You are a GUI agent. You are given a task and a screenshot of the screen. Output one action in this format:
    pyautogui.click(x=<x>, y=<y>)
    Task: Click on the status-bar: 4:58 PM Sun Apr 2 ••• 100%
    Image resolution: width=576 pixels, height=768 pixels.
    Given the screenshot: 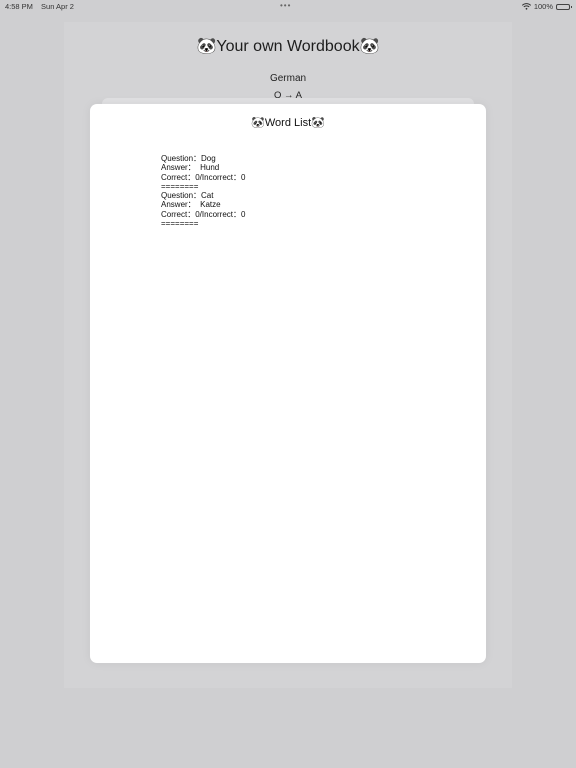 What is the action you would take?
    pyautogui.click(x=288, y=6)
    